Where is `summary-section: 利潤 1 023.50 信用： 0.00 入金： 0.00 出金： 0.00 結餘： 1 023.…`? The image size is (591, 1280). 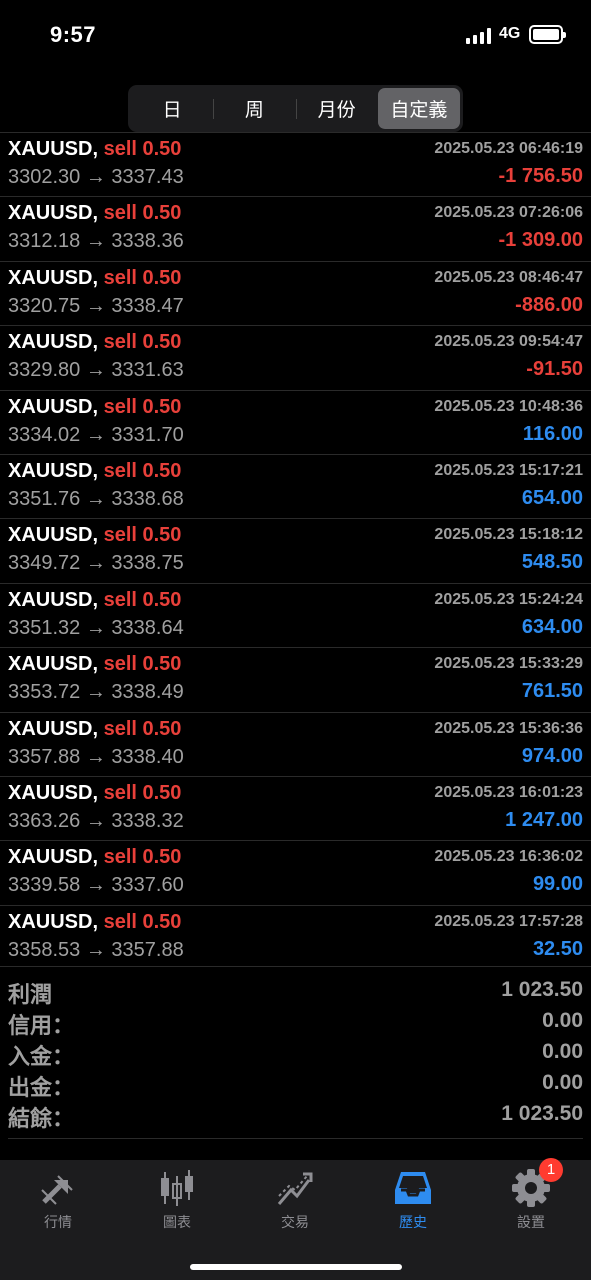
summary-section: 利潤 1 023.50 信用： 0.00 入金： 0.00 出金： 0.00 結餘： 1 023.… is located at coordinates (295, 1049).